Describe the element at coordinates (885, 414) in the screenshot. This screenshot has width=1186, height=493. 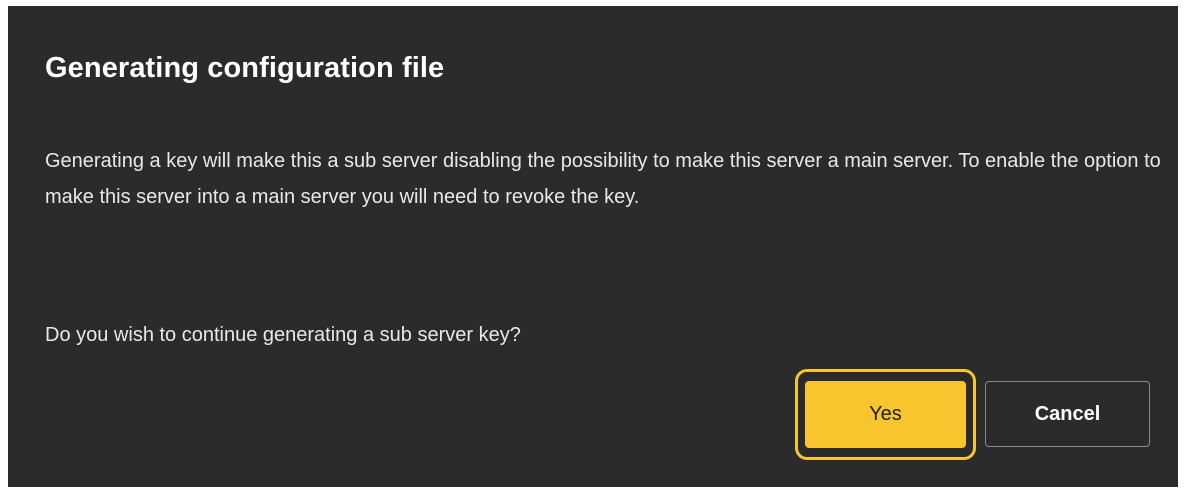
I see `yes-button: Yes` at that location.